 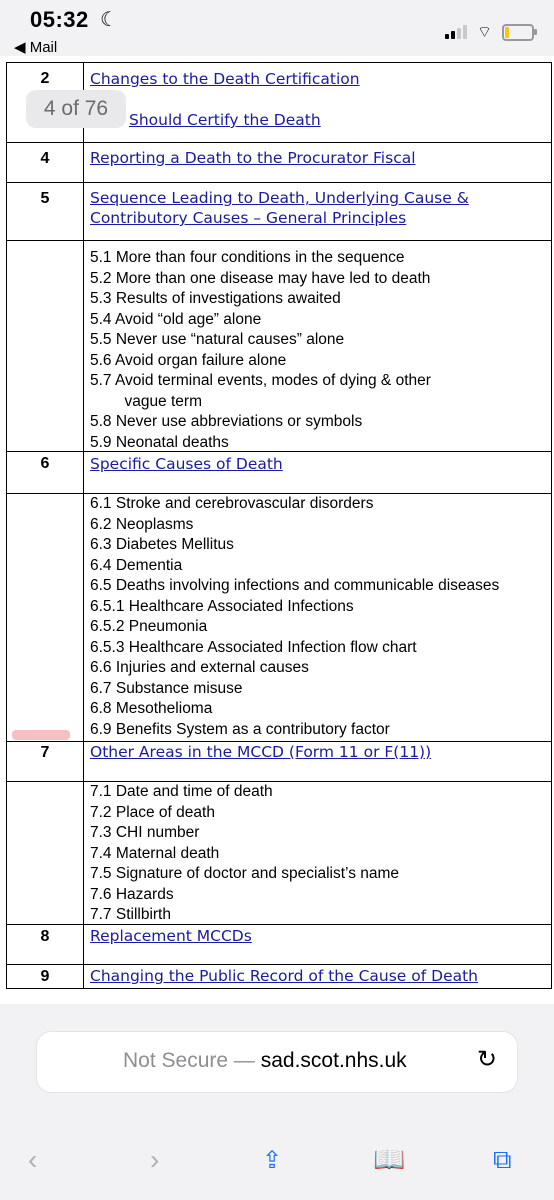 I want to click on battery-icon, so click(x=519, y=32).